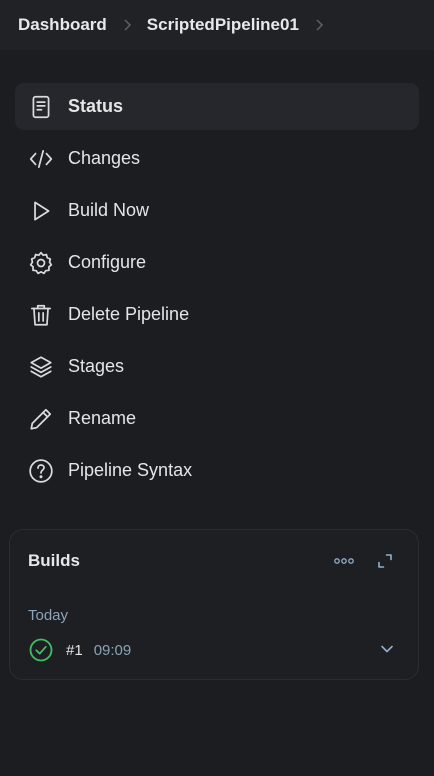  What do you see at coordinates (214, 650) in the screenshot?
I see `build-row: #1 09:09` at bounding box center [214, 650].